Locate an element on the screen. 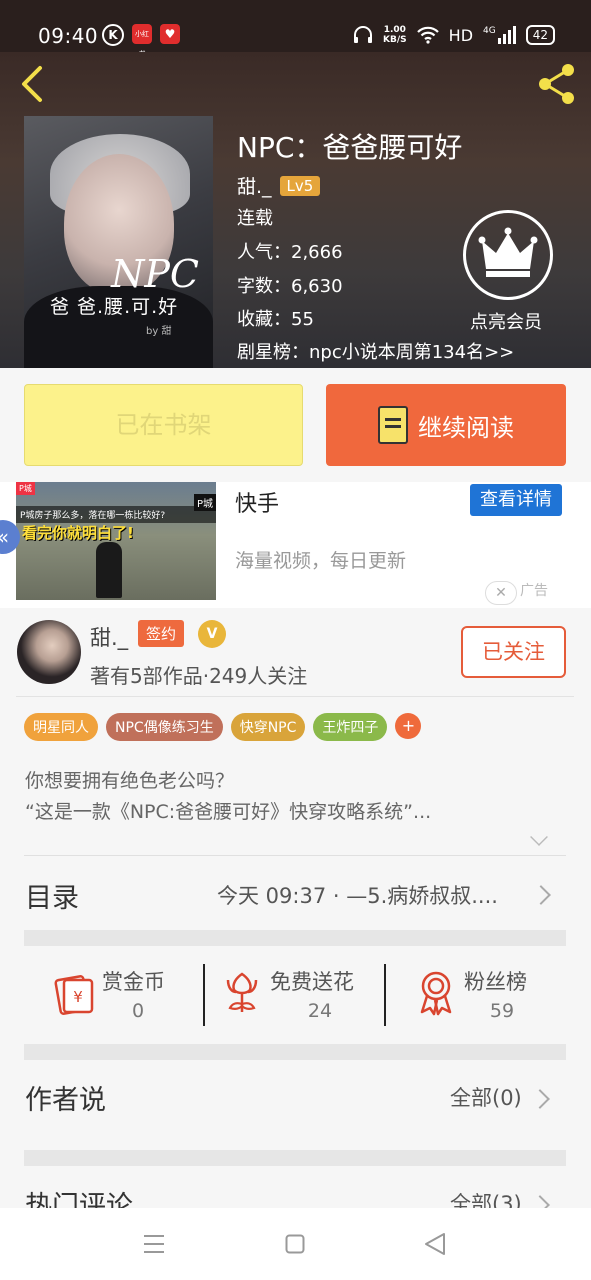 The width and height of the screenshot is (591, 1280). battery-icon: 42 is located at coordinates (540, 35).